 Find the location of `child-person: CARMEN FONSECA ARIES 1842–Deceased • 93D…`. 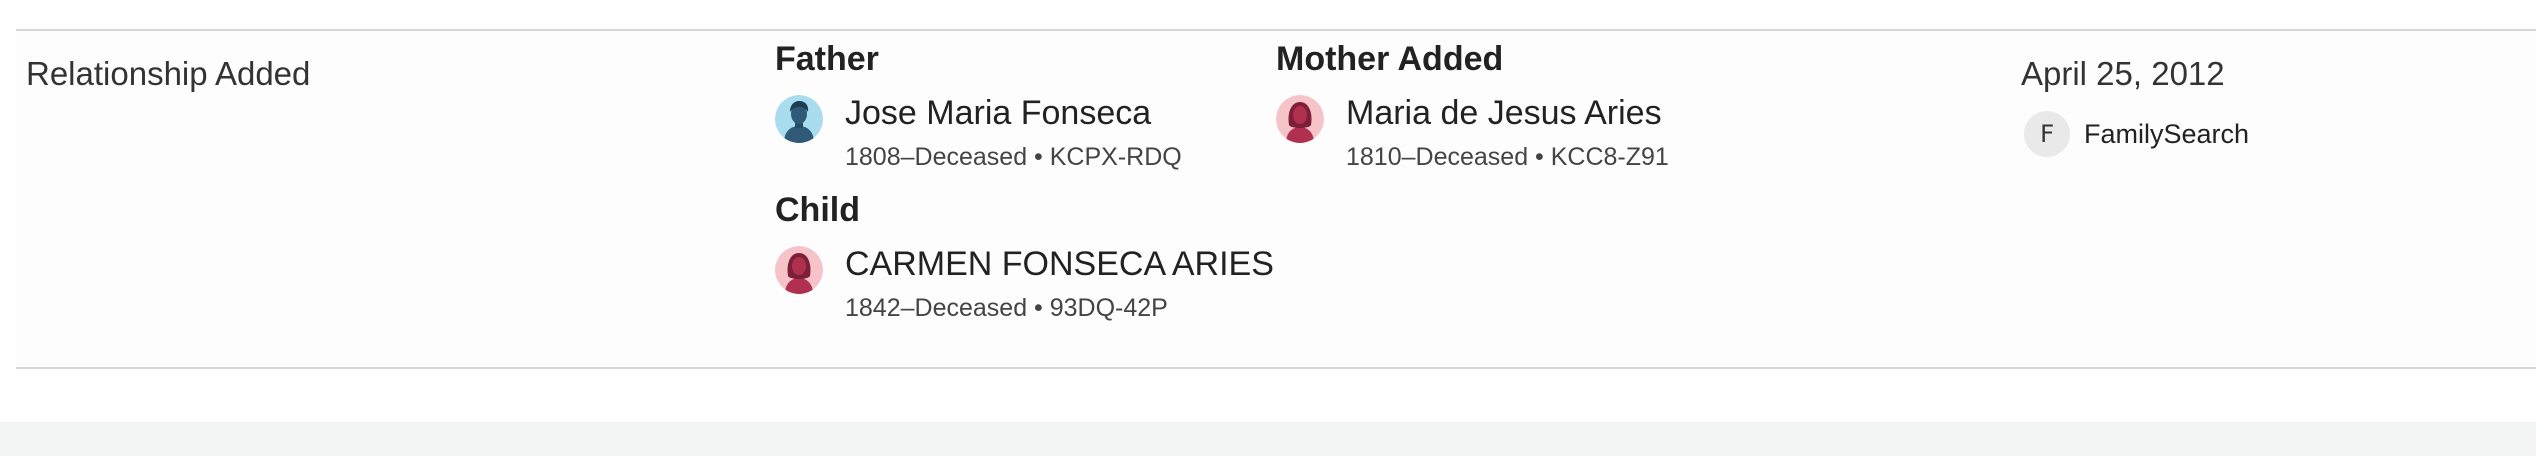

child-person: CARMEN FONSECA ARIES 1842–Deceased • 93D… is located at coordinates (1024, 284).